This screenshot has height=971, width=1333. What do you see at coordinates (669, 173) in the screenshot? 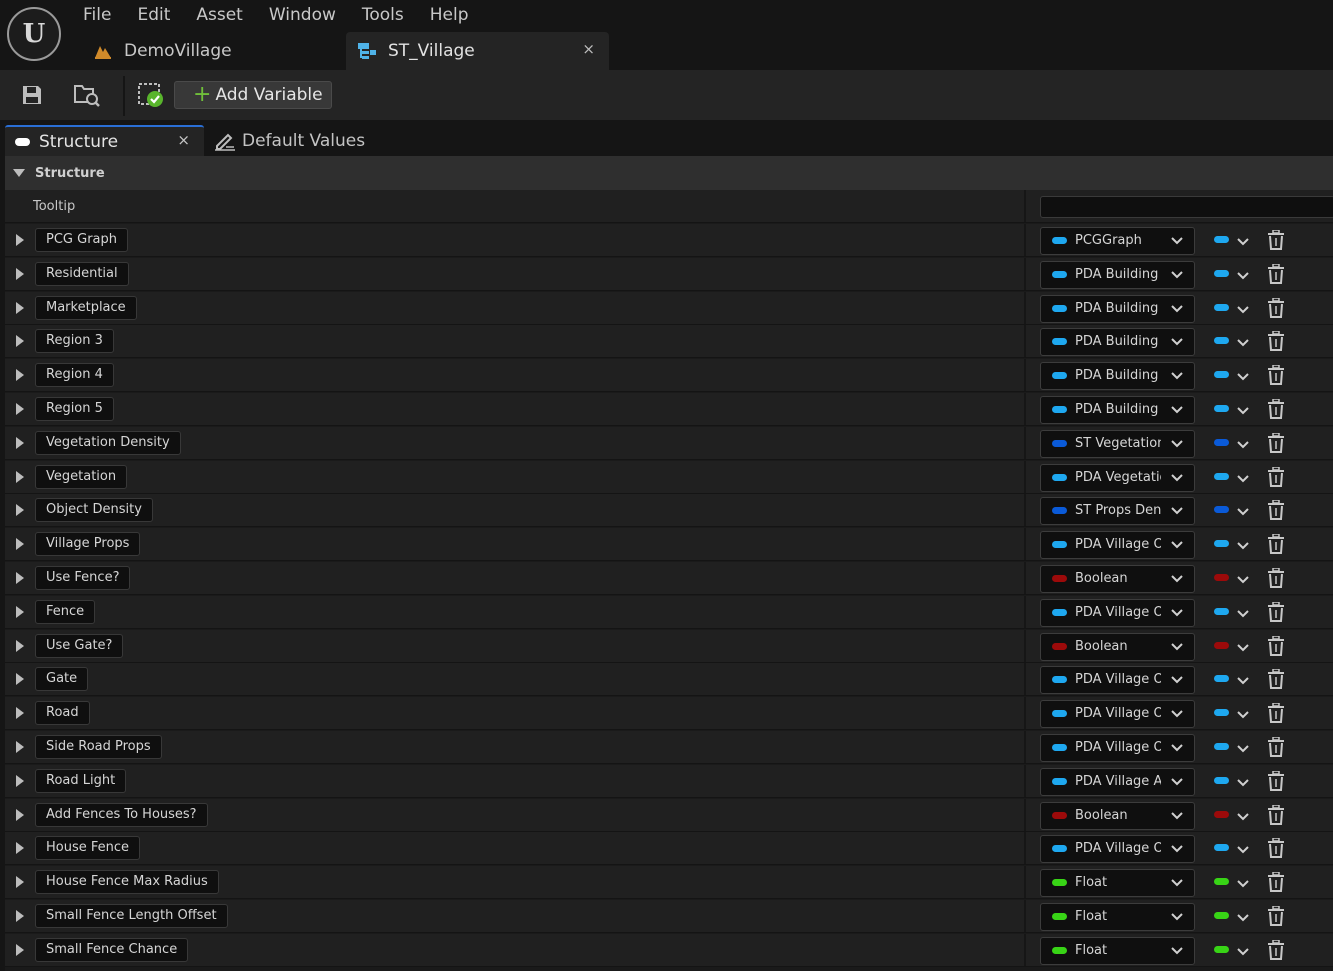
I see `category-header-structure: Structure` at bounding box center [669, 173].